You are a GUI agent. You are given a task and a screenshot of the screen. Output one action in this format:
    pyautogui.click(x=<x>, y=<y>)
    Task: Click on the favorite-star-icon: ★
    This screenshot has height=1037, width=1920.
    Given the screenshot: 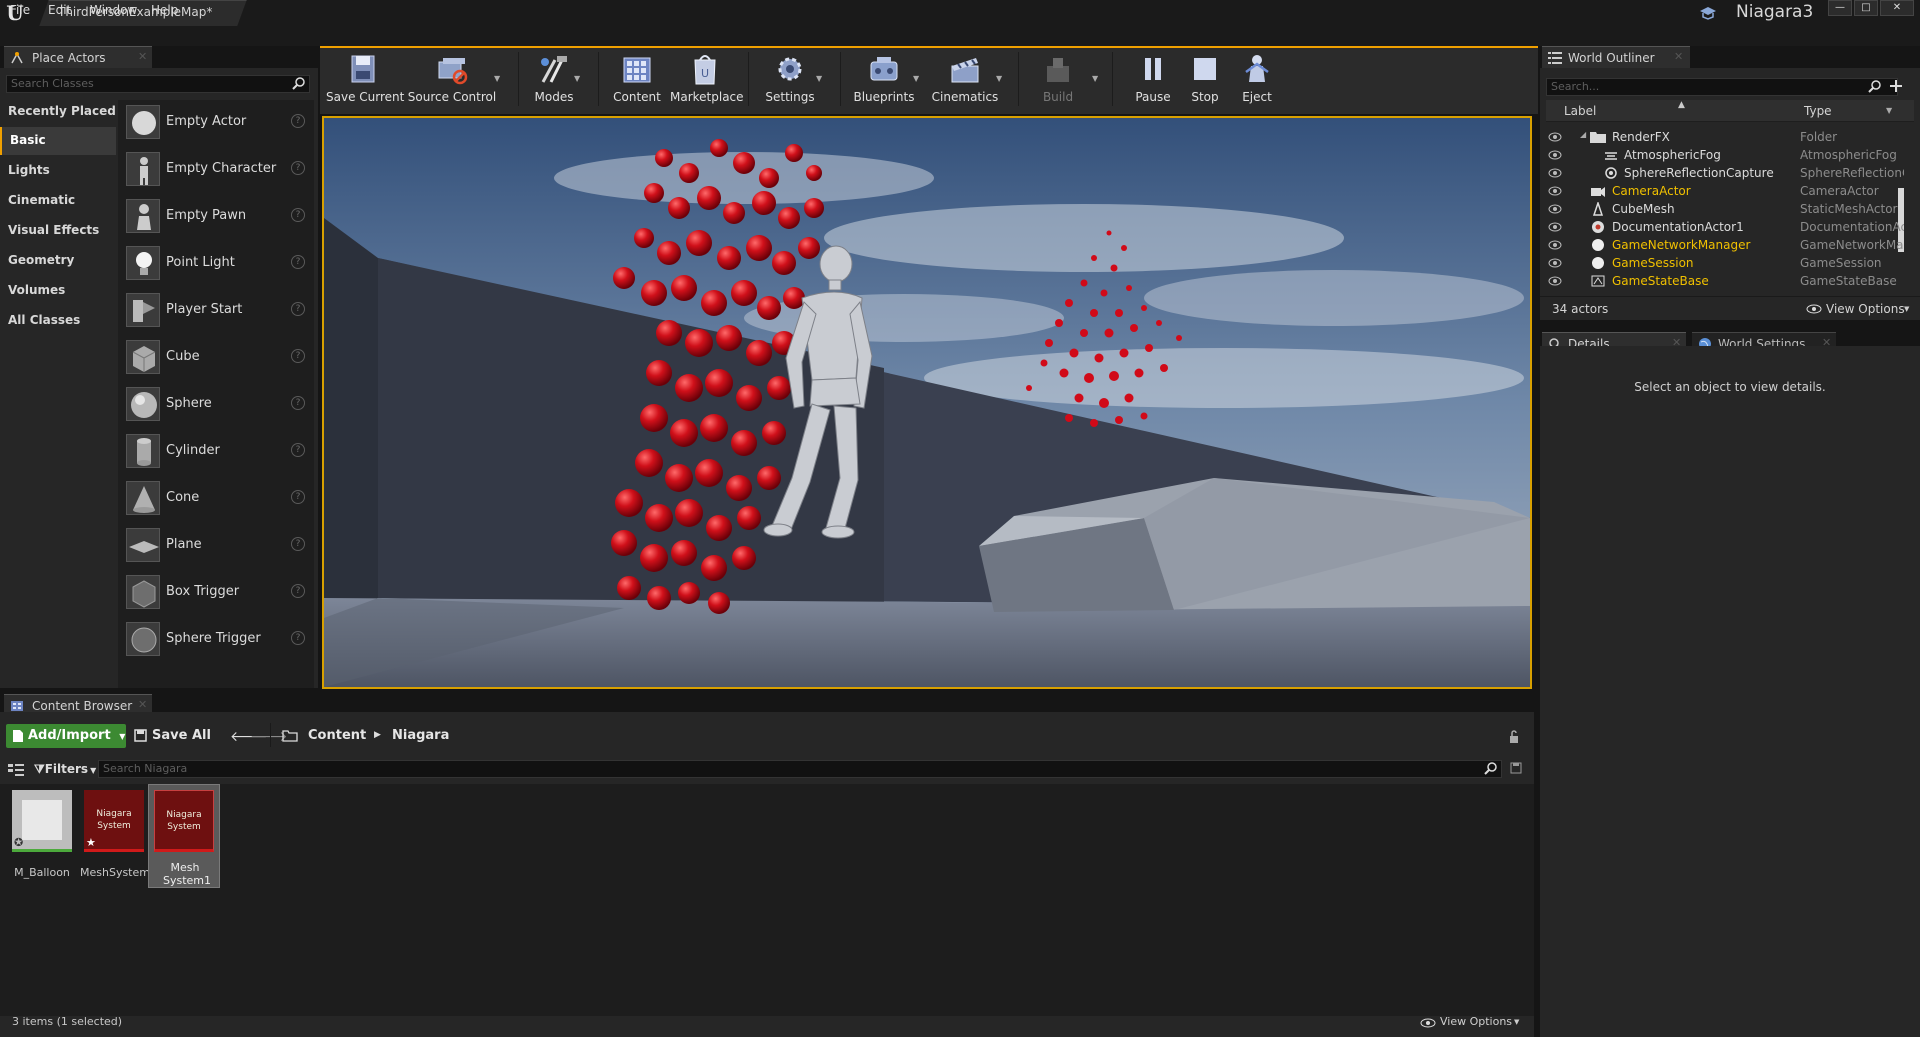 What is the action you would take?
    pyautogui.click(x=91, y=842)
    